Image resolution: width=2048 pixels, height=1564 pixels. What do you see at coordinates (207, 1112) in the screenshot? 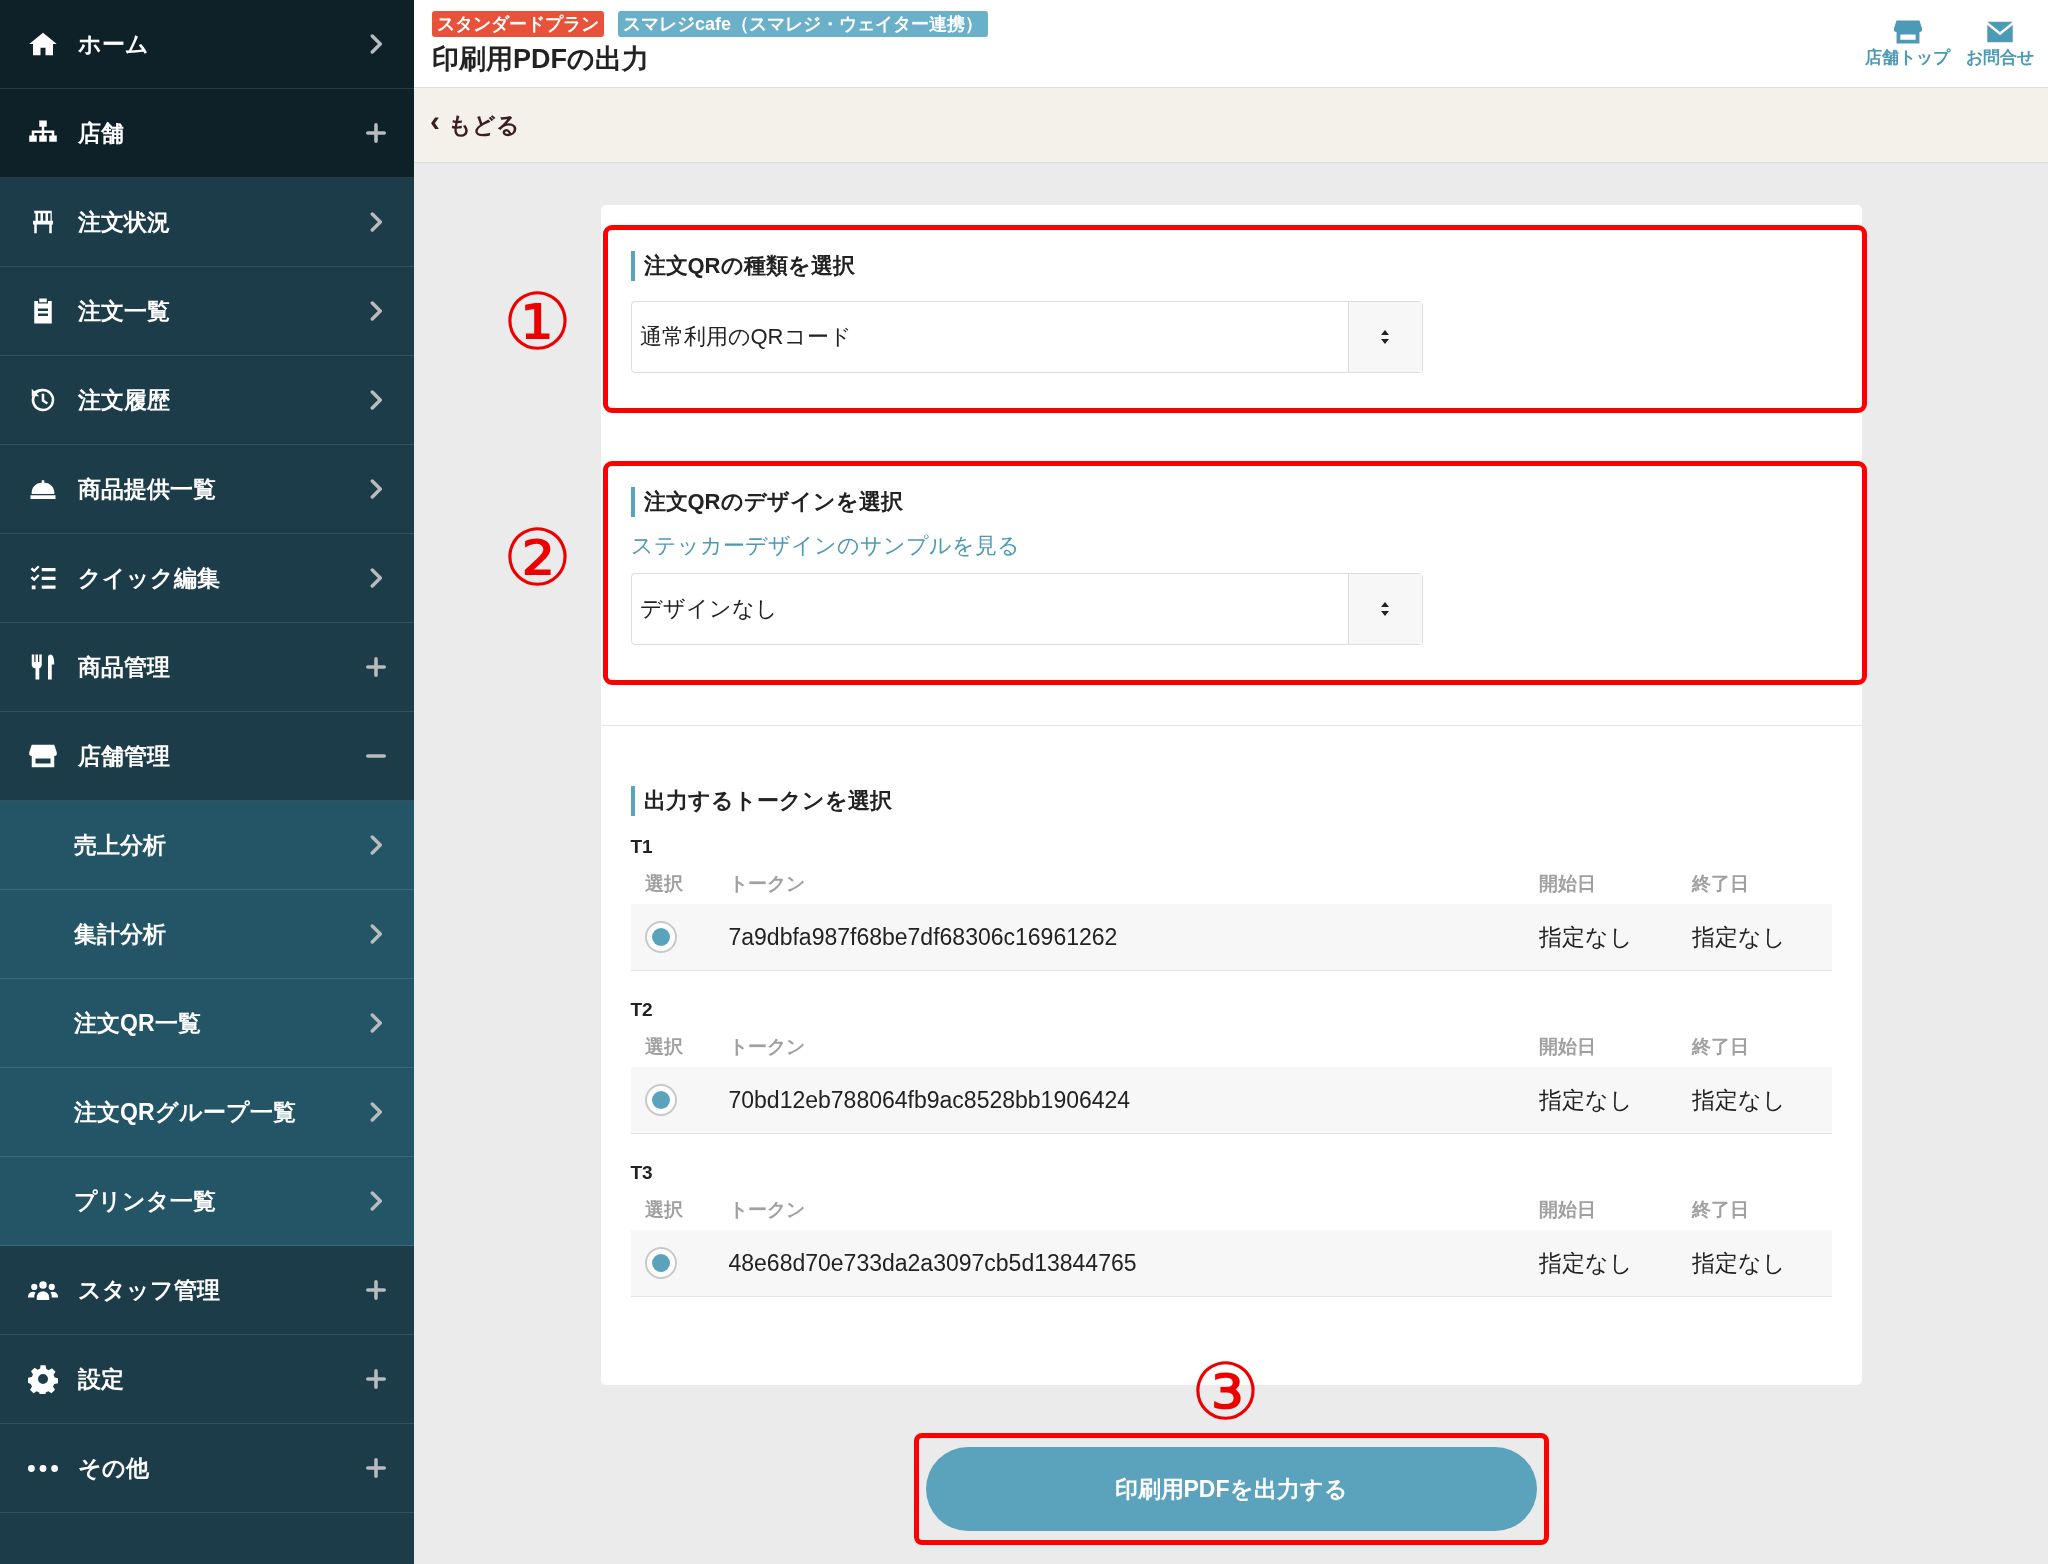
I see `sidebar-subitem: 注文QRグループ一覧` at bounding box center [207, 1112].